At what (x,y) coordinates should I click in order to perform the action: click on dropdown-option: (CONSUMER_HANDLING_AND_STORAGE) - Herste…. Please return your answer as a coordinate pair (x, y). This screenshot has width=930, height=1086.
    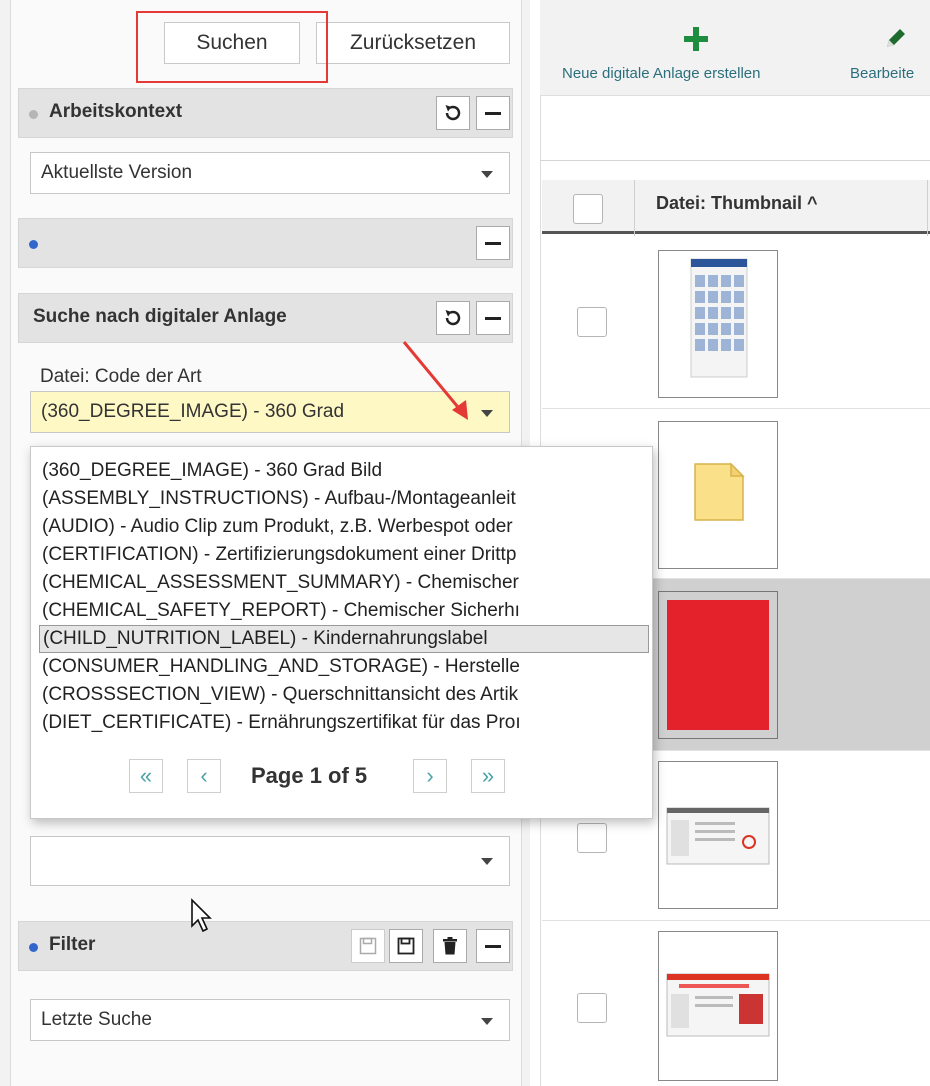
    Looking at the image, I should click on (344, 667).